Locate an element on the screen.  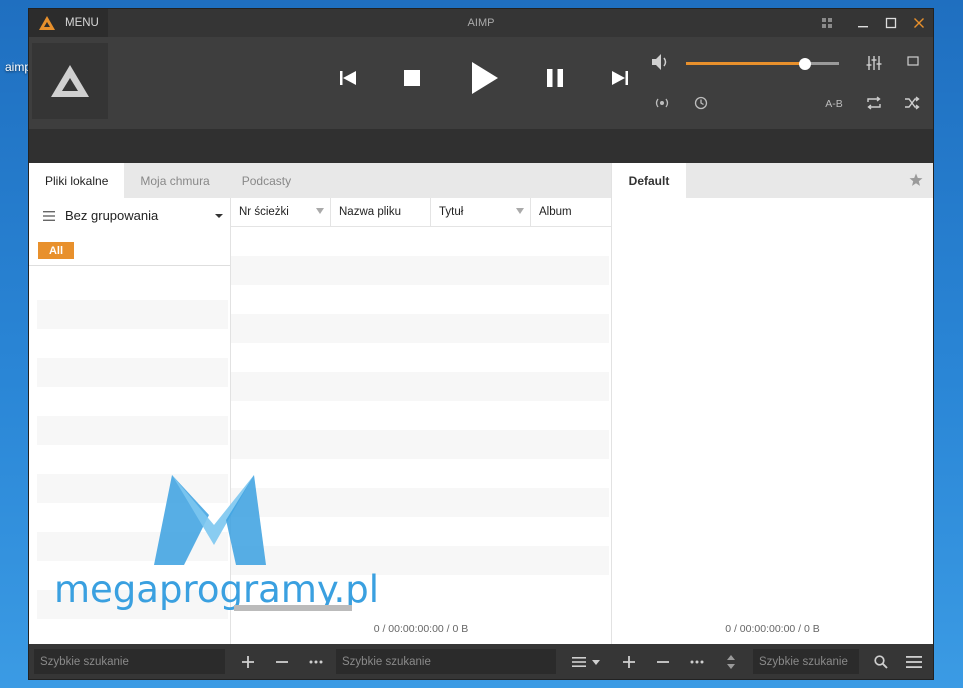
column-header-album: Album is located at coordinates (571, 212).